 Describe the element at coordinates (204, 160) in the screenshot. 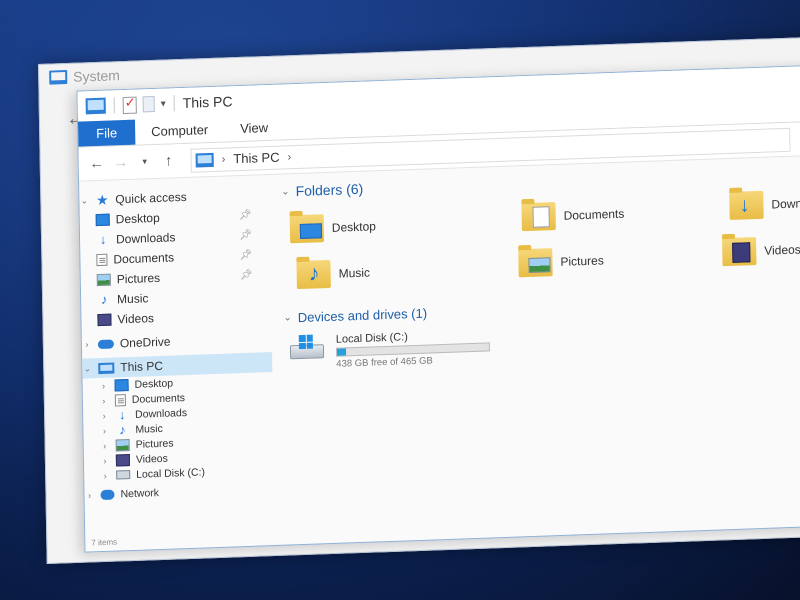

I see `this-pc-icon` at that location.